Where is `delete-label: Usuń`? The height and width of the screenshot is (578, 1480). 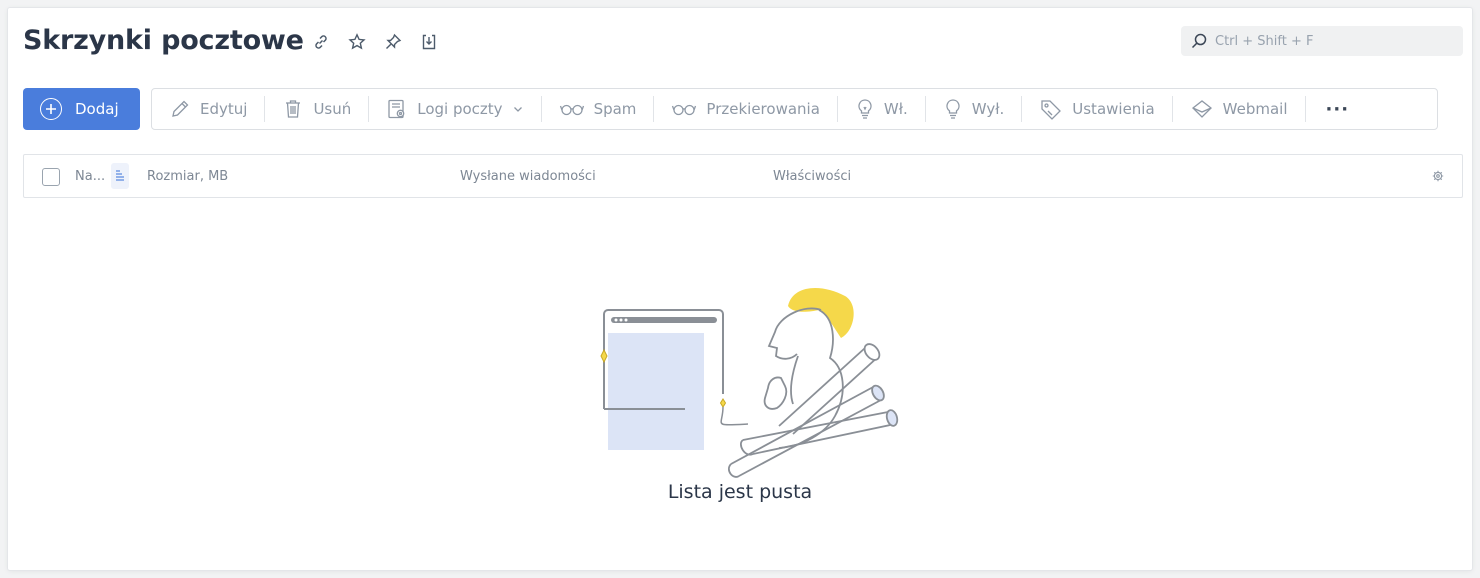 delete-label: Usuń is located at coordinates (332, 109).